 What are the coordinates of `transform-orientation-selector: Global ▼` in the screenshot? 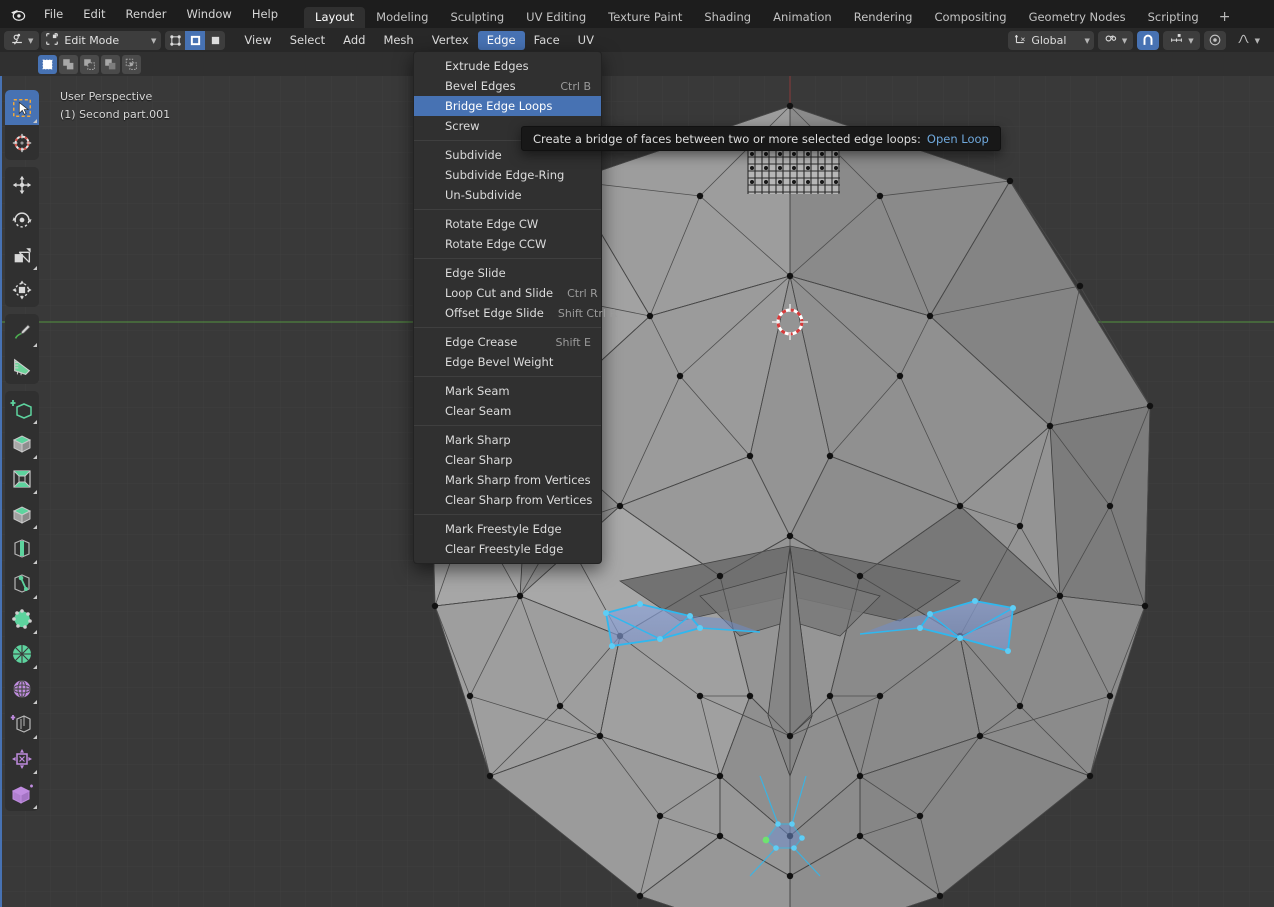 It's located at (1051, 40).